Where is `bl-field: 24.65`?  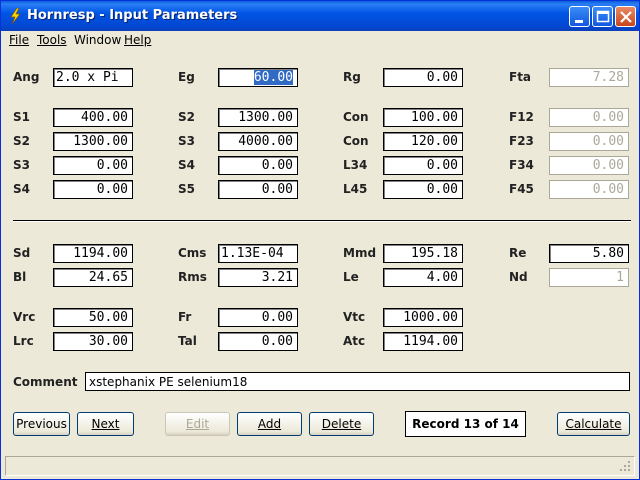 bl-field: 24.65 is located at coordinates (93, 277).